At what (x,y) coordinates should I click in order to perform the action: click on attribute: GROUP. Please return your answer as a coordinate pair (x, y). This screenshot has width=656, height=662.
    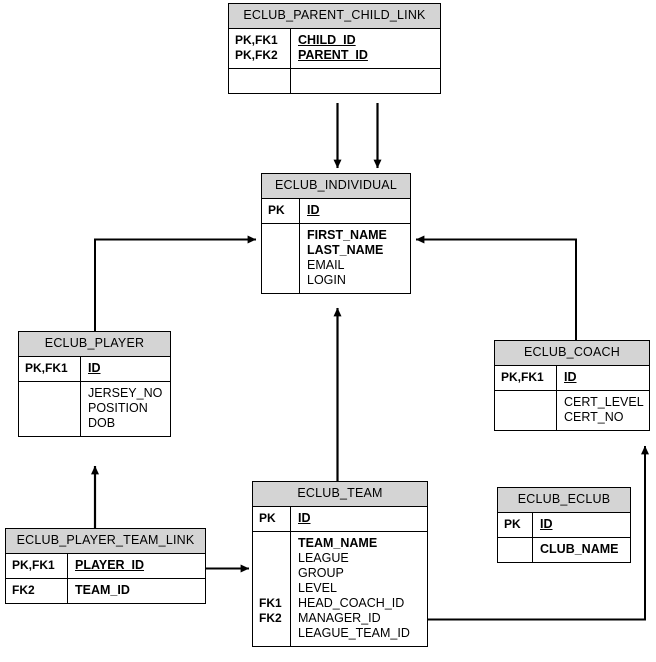
    Looking at the image, I should click on (321, 572).